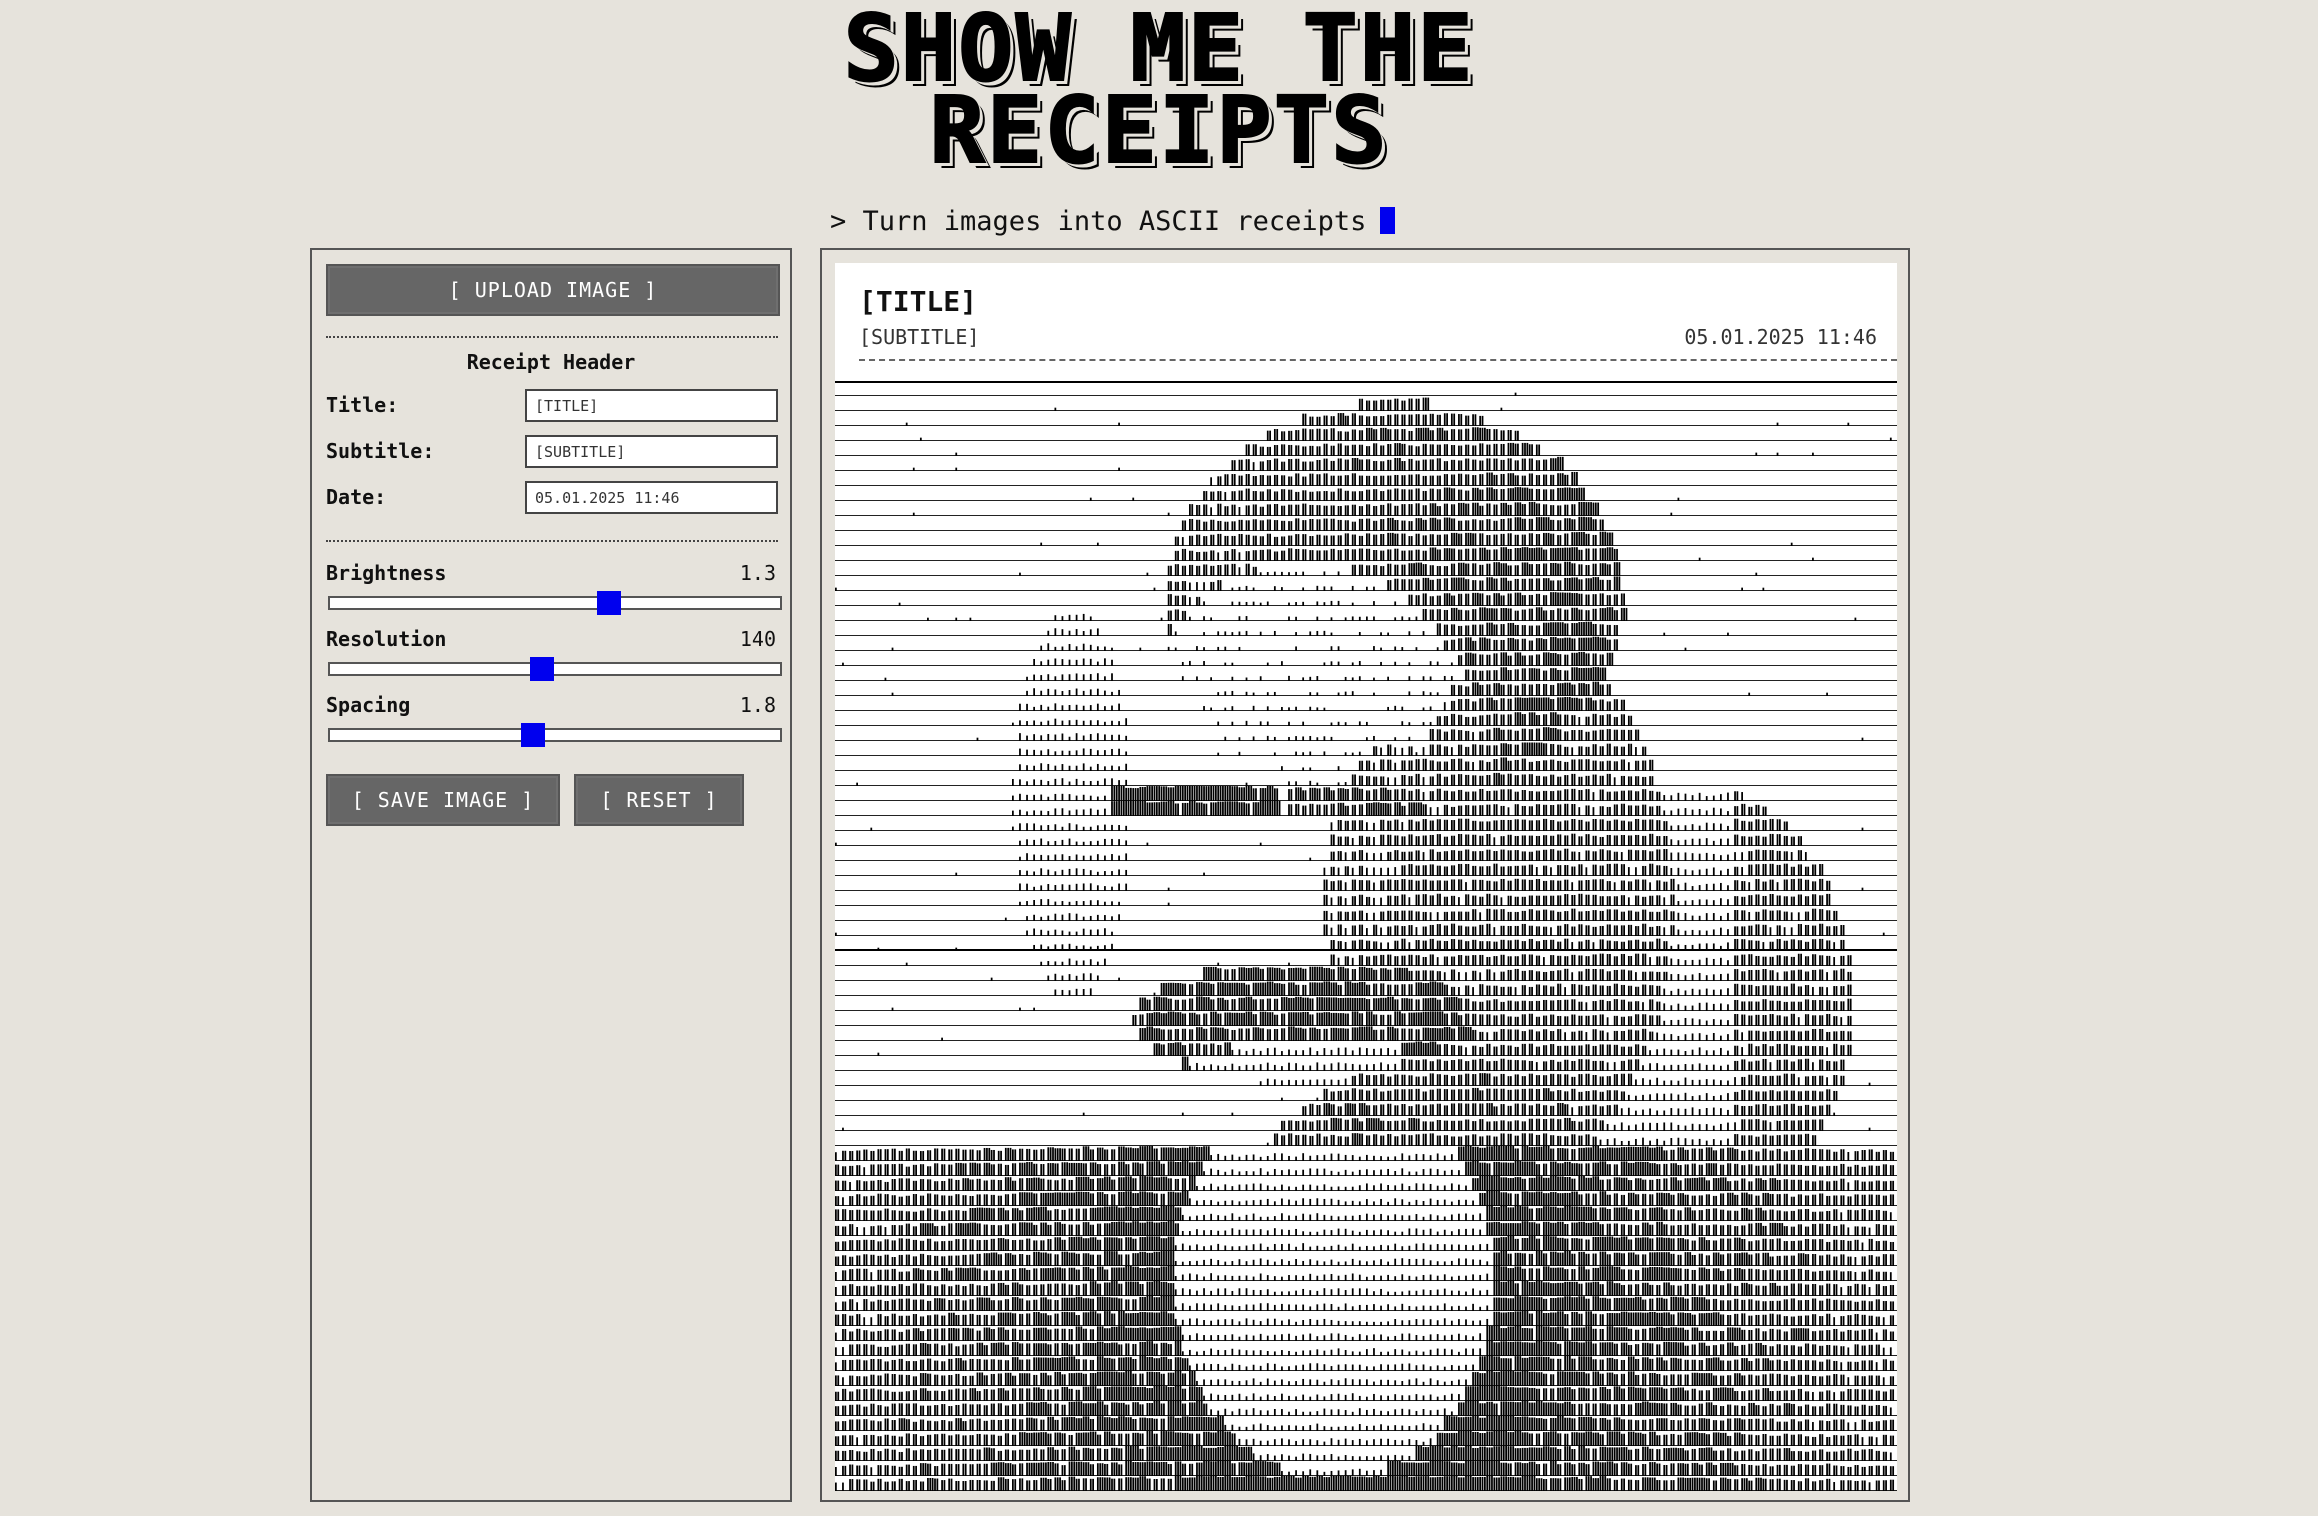  What do you see at coordinates (532, 735) in the screenshot?
I see `spacing-slider-thumb` at bounding box center [532, 735].